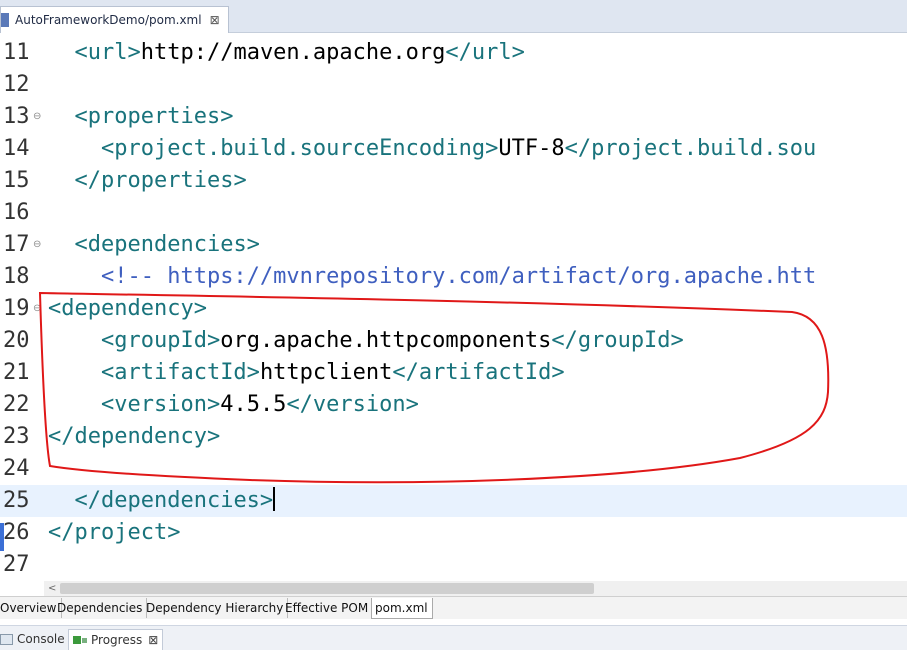 The height and width of the screenshot is (650, 907). Describe the element at coordinates (453, 637) in the screenshot. I see `bottom-view-bar: Console Progress ⊠` at that location.